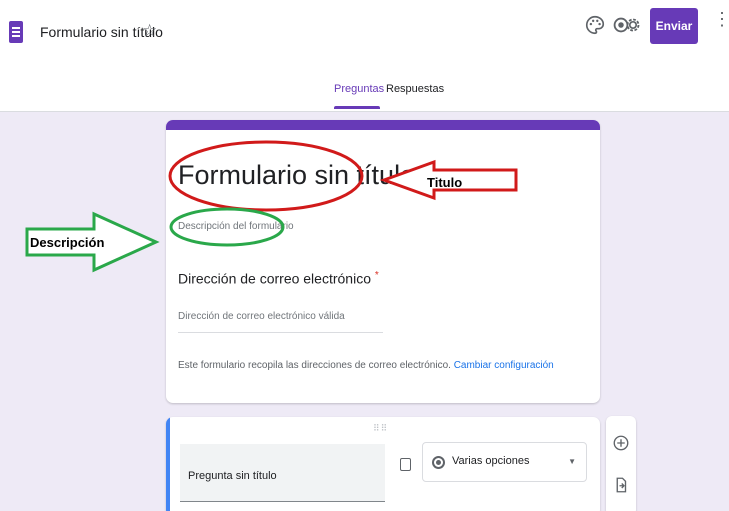 This screenshot has height=511, width=729. I want to click on more-vert-icon: ⋮, so click(721, 19).